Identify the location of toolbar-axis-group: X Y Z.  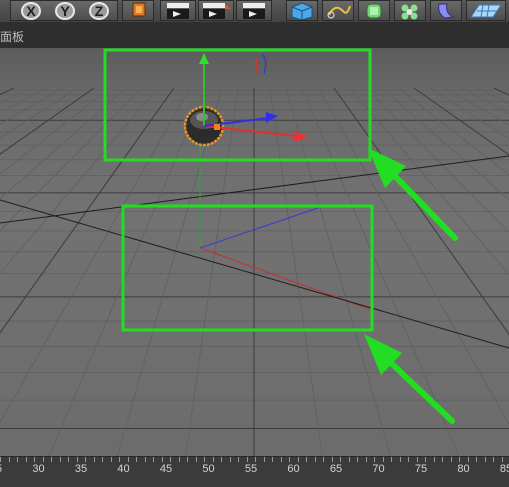
(64, 10).